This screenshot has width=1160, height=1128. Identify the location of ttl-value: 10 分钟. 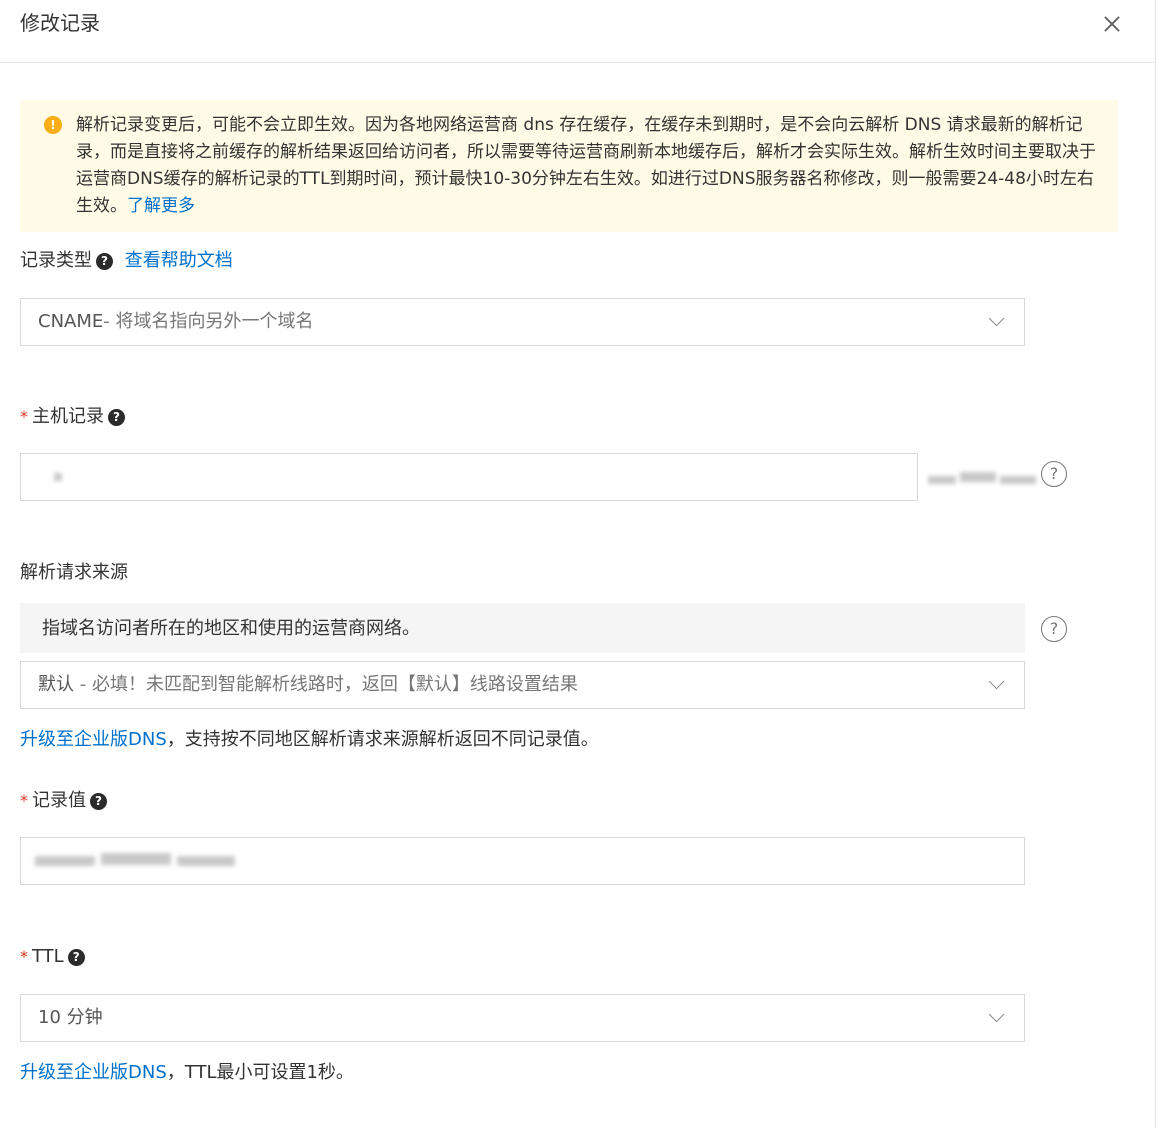
(70, 1018).